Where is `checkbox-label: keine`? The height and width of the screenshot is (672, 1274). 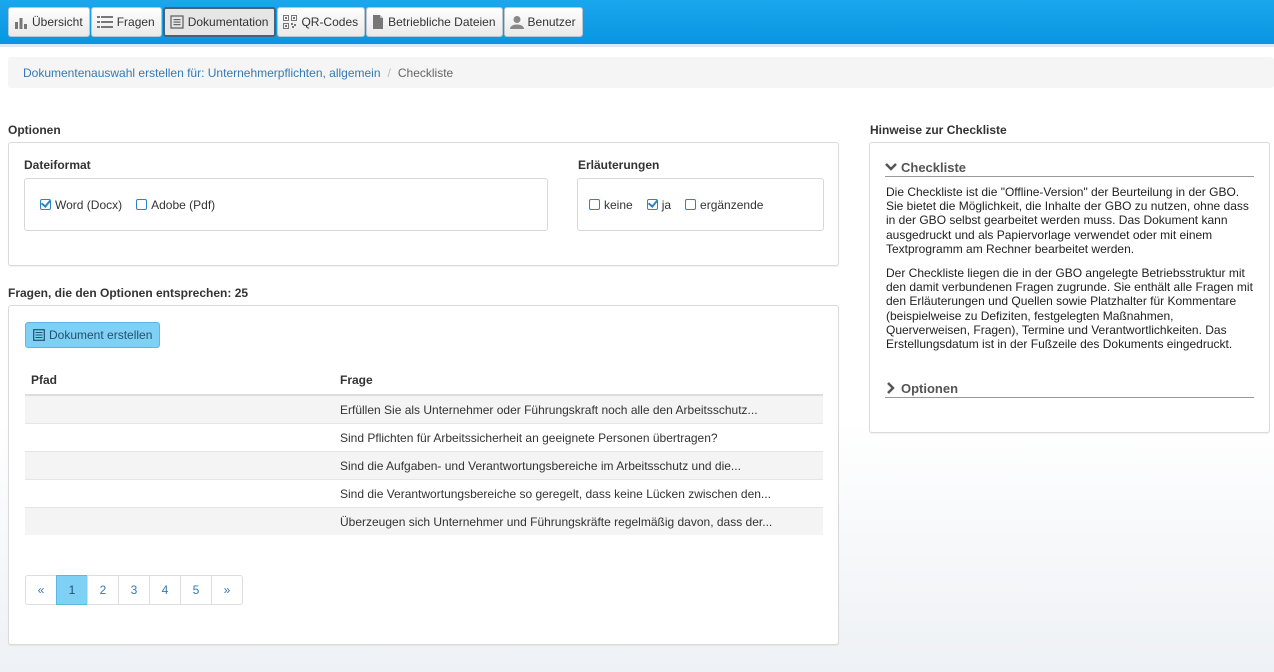
checkbox-label: keine is located at coordinates (618, 204).